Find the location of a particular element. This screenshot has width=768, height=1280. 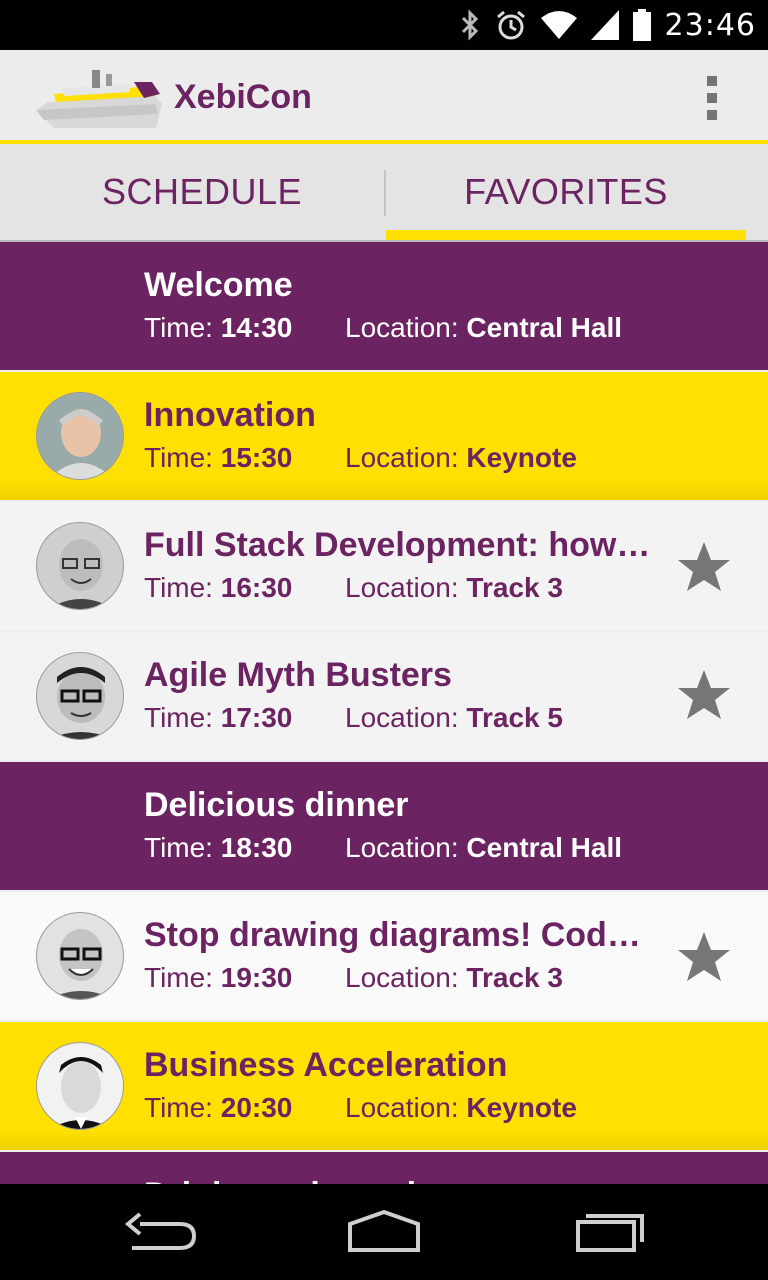

session-meta: Time: 19:30 Location: Track 3 is located at coordinates (353, 978).